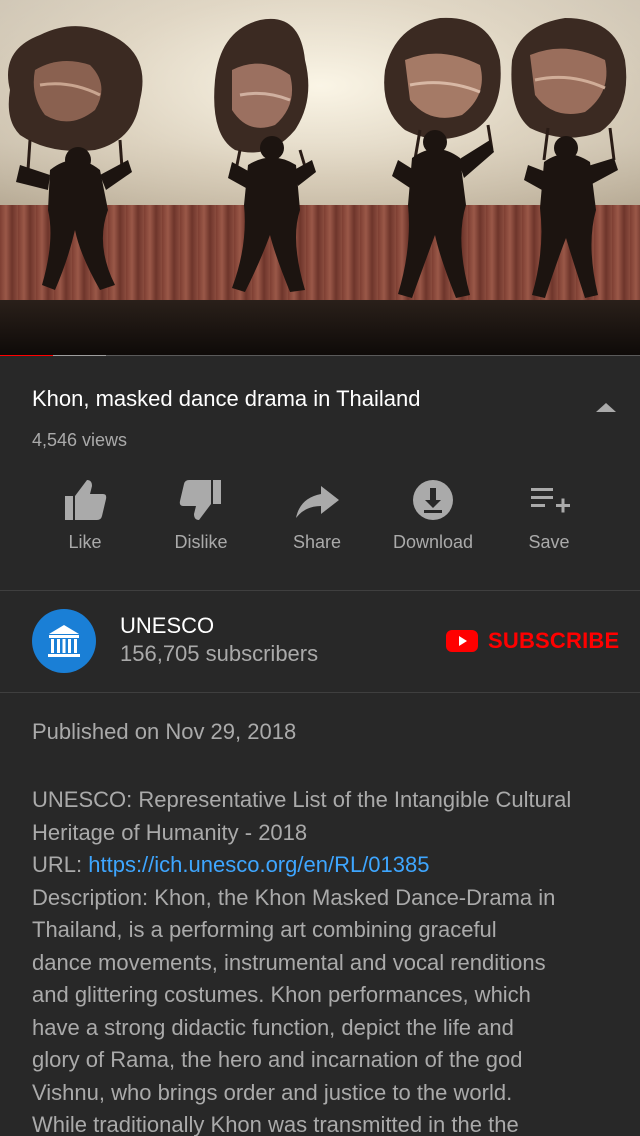  Describe the element at coordinates (85, 542) in the screenshot. I see `like-label: Like` at that location.